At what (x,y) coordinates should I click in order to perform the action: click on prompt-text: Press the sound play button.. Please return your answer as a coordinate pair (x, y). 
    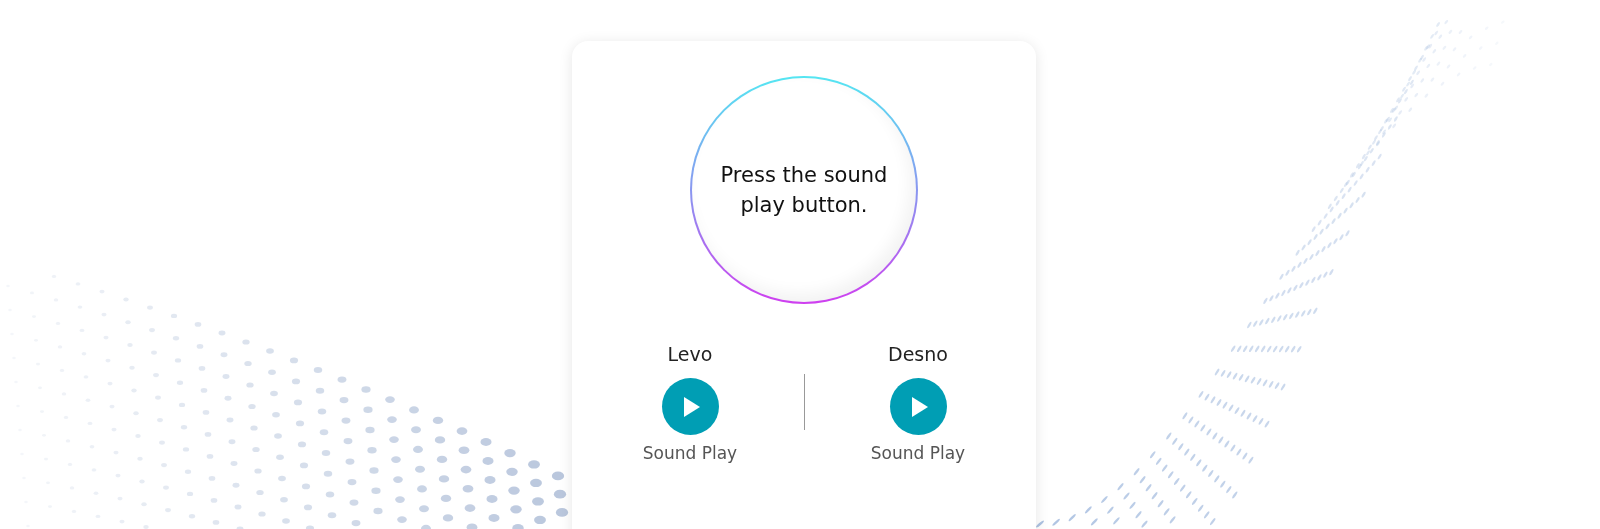
    Looking at the image, I should click on (804, 190).